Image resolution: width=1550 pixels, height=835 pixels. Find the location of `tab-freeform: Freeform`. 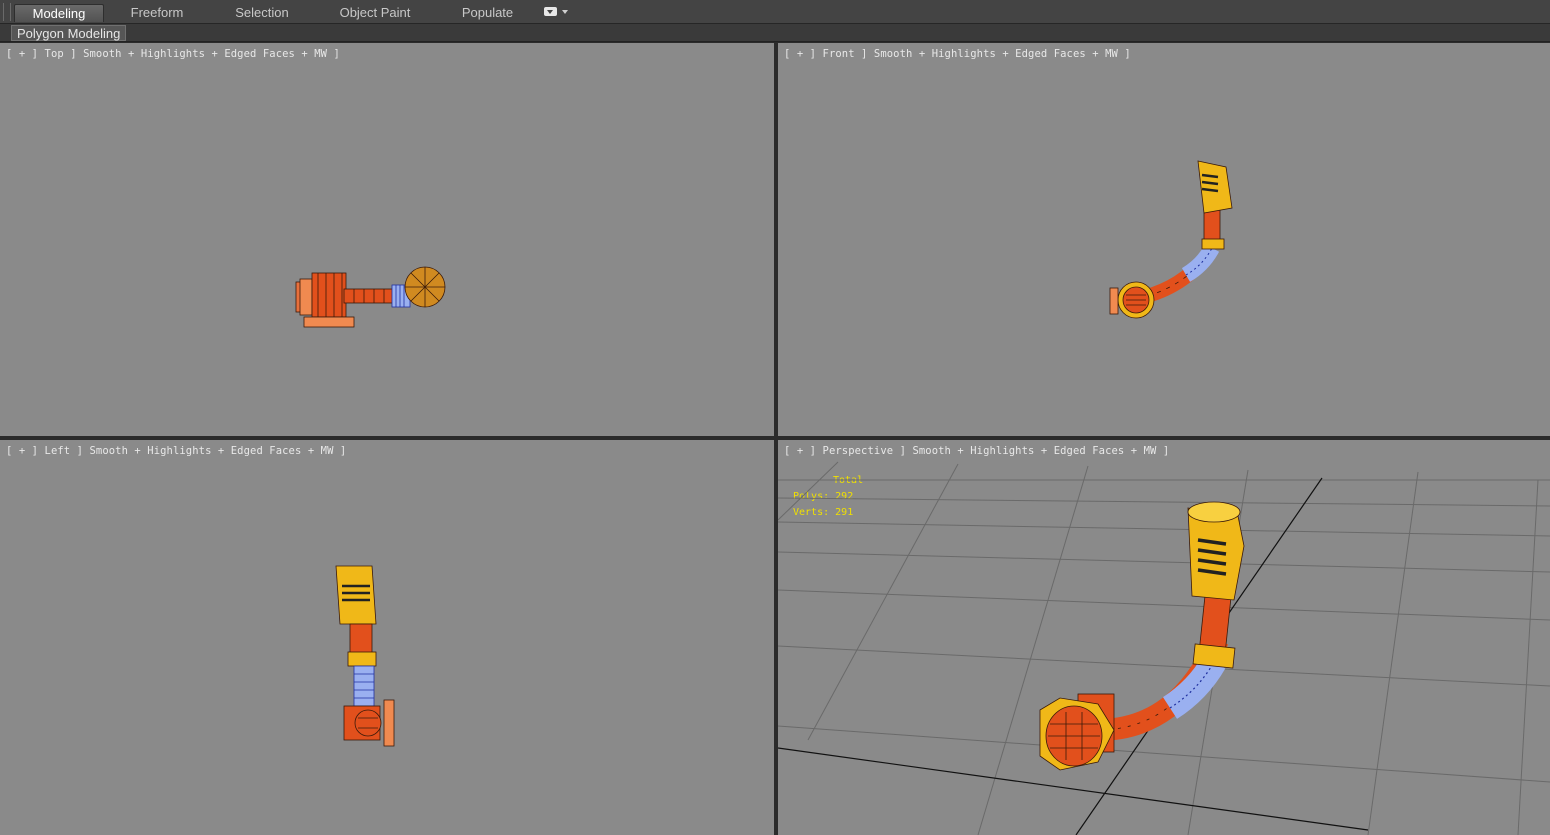

tab-freeform: Freeform is located at coordinates (157, 13).